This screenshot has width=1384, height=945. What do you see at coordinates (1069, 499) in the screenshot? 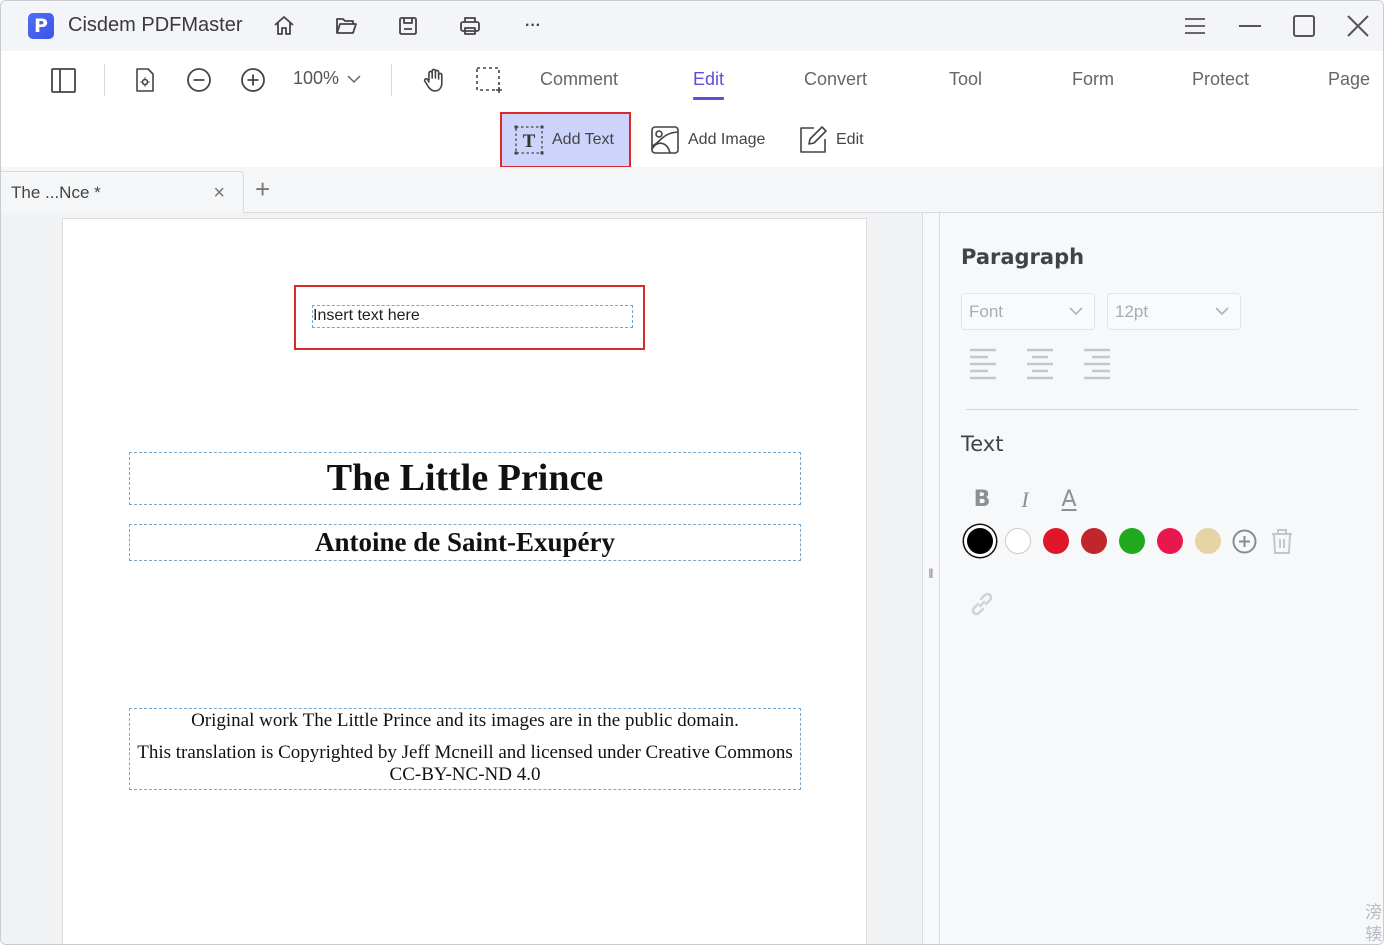
I see `underline-button: A` at bounding box center [1069, 499].